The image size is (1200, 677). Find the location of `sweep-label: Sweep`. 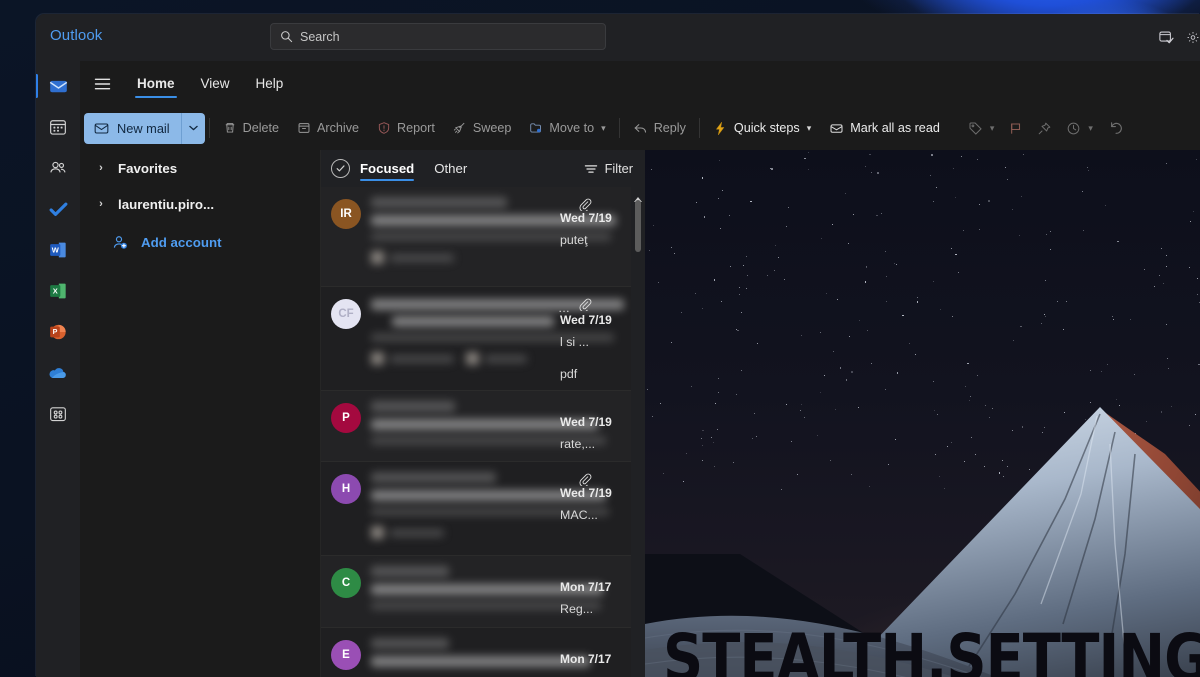

sweep-label: Sweep is located at coordinates (492, 127).